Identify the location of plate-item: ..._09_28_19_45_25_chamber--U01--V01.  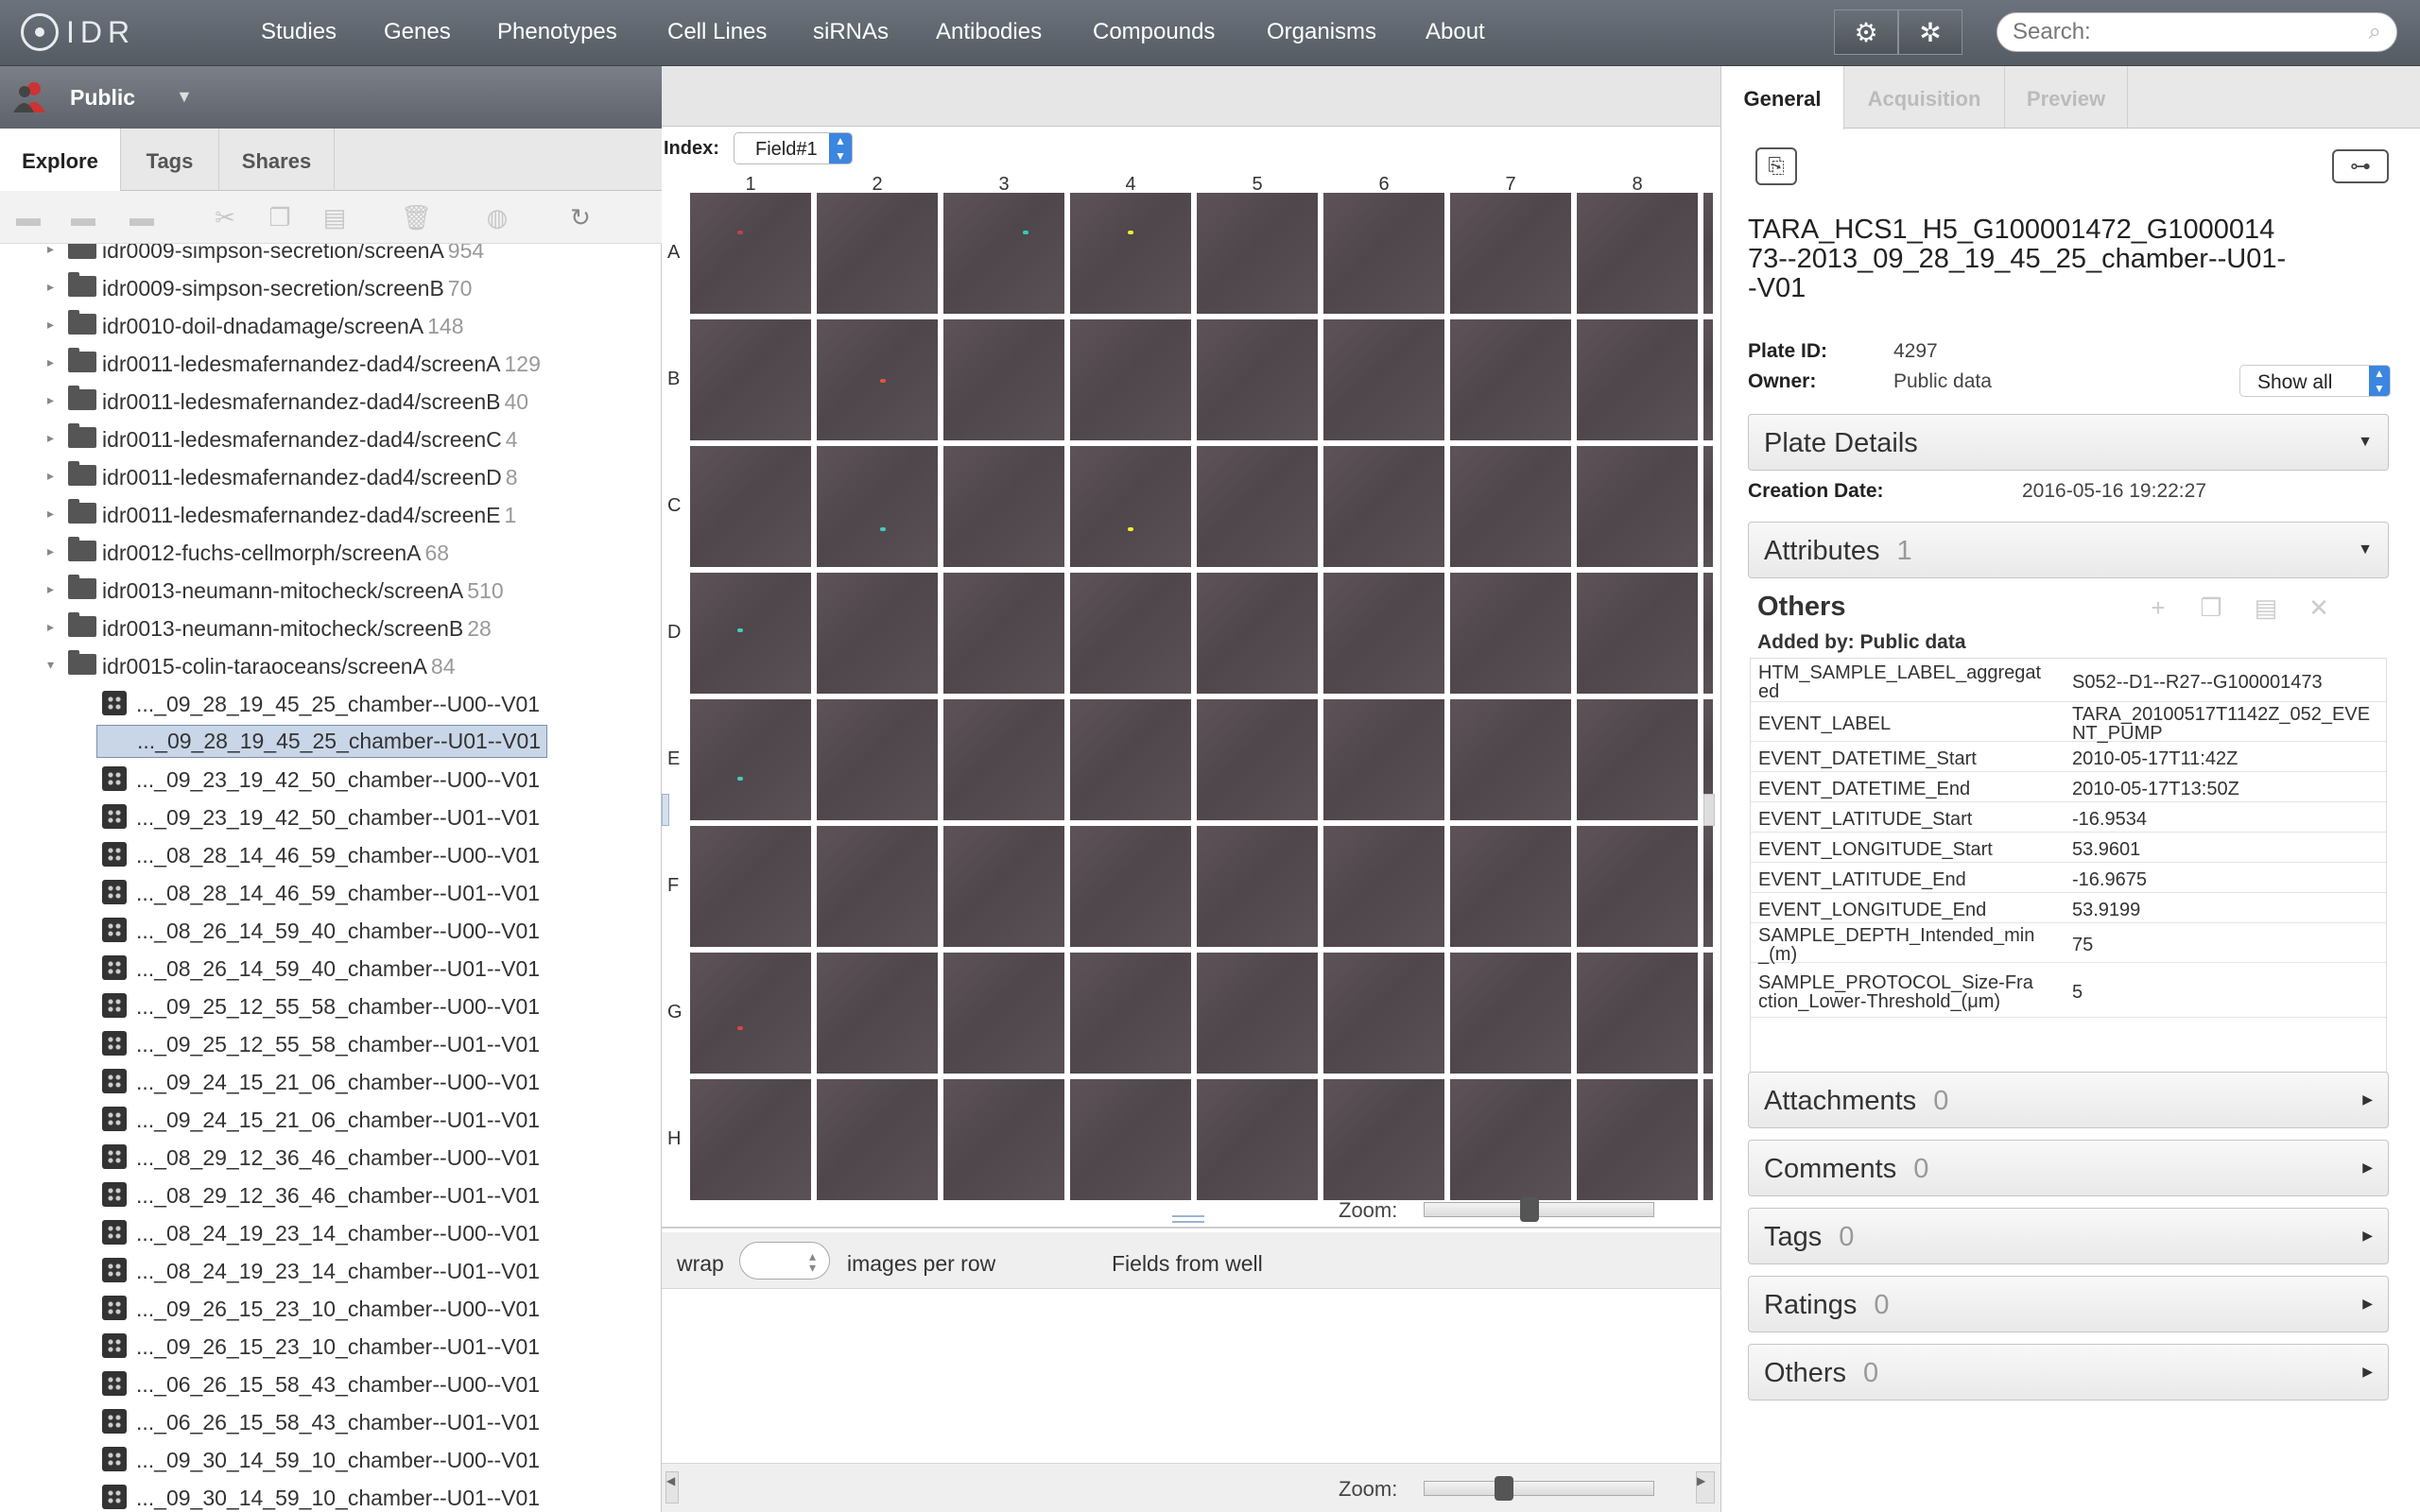
(331, 741).